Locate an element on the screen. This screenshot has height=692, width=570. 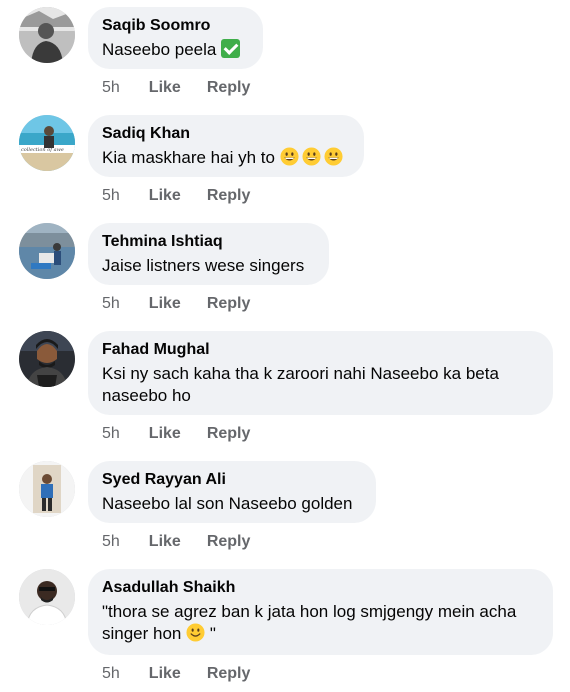
comment-text-tail: " is located at coordinates (210, 633).